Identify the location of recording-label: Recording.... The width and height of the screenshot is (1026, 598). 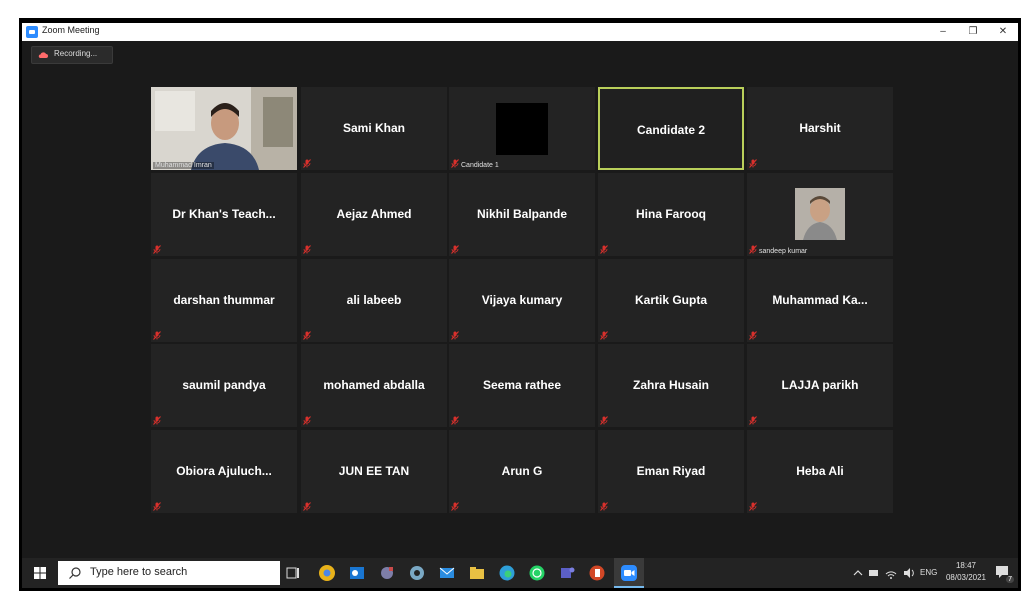
(76, 53).